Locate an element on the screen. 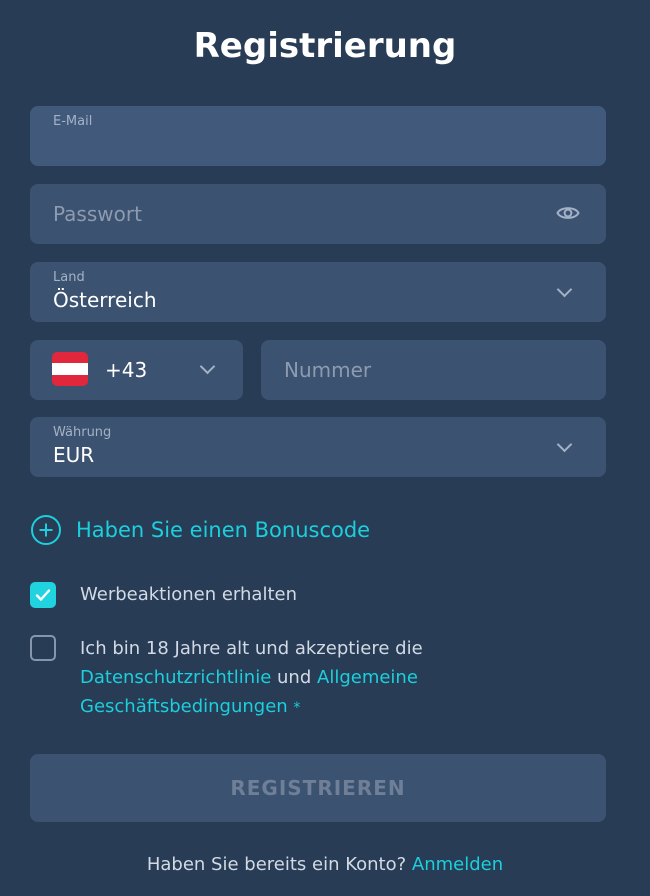  required-mark: * is located at coordinates (297, 708).